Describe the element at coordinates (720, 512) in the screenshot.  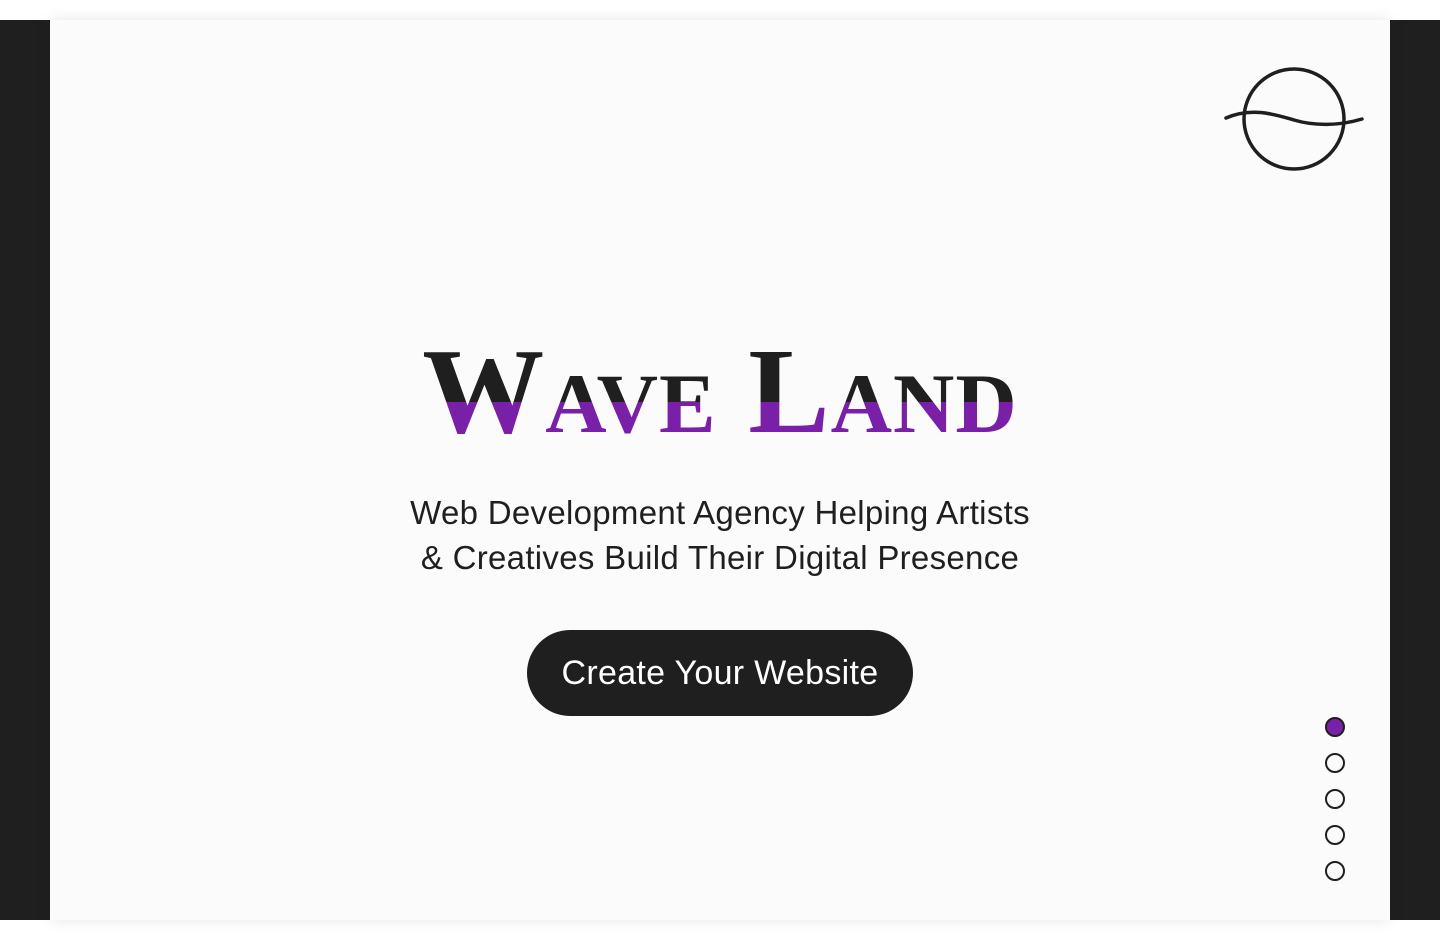
I see `hero-subtitle-line-1: Web Development Agency Helping Artists` at that location.